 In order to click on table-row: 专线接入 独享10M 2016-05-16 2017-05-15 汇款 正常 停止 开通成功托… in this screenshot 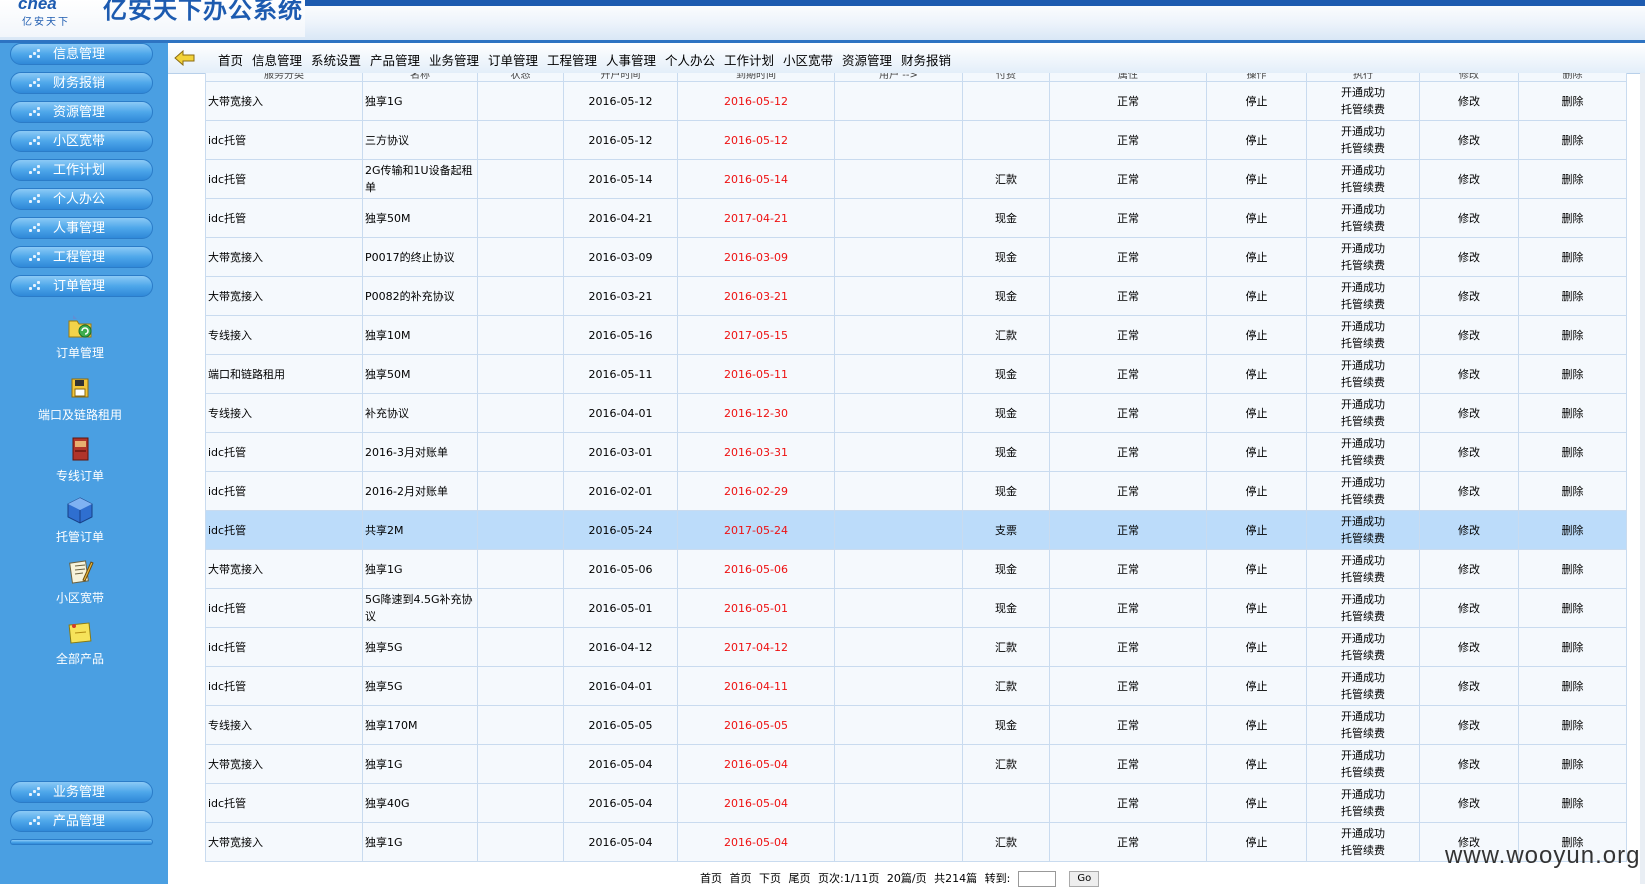, I will do `click(916, 335)`.